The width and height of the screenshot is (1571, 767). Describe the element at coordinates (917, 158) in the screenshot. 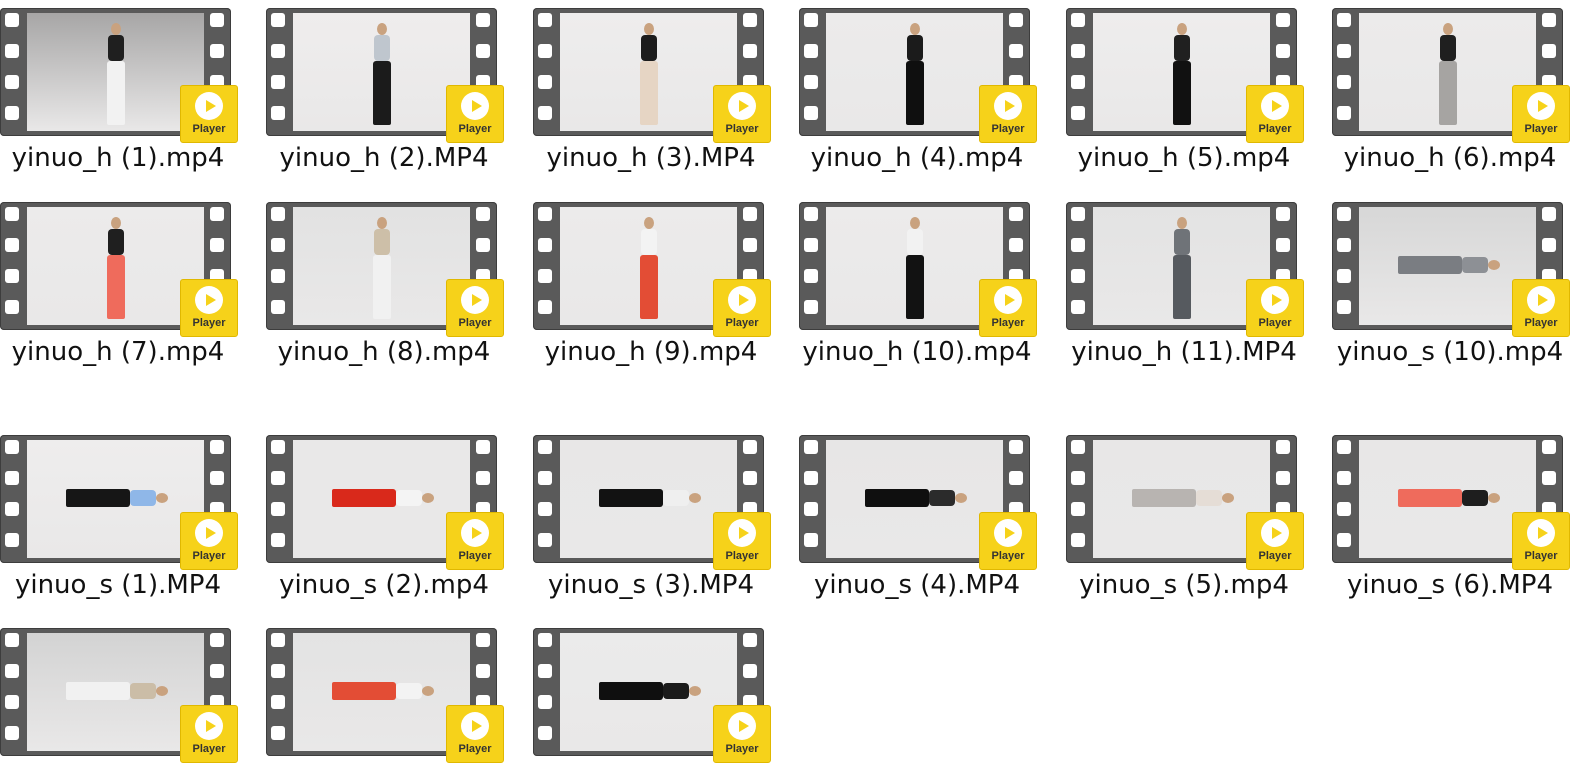

I see `file-name: yinuo_h (4).mp4` at that location.